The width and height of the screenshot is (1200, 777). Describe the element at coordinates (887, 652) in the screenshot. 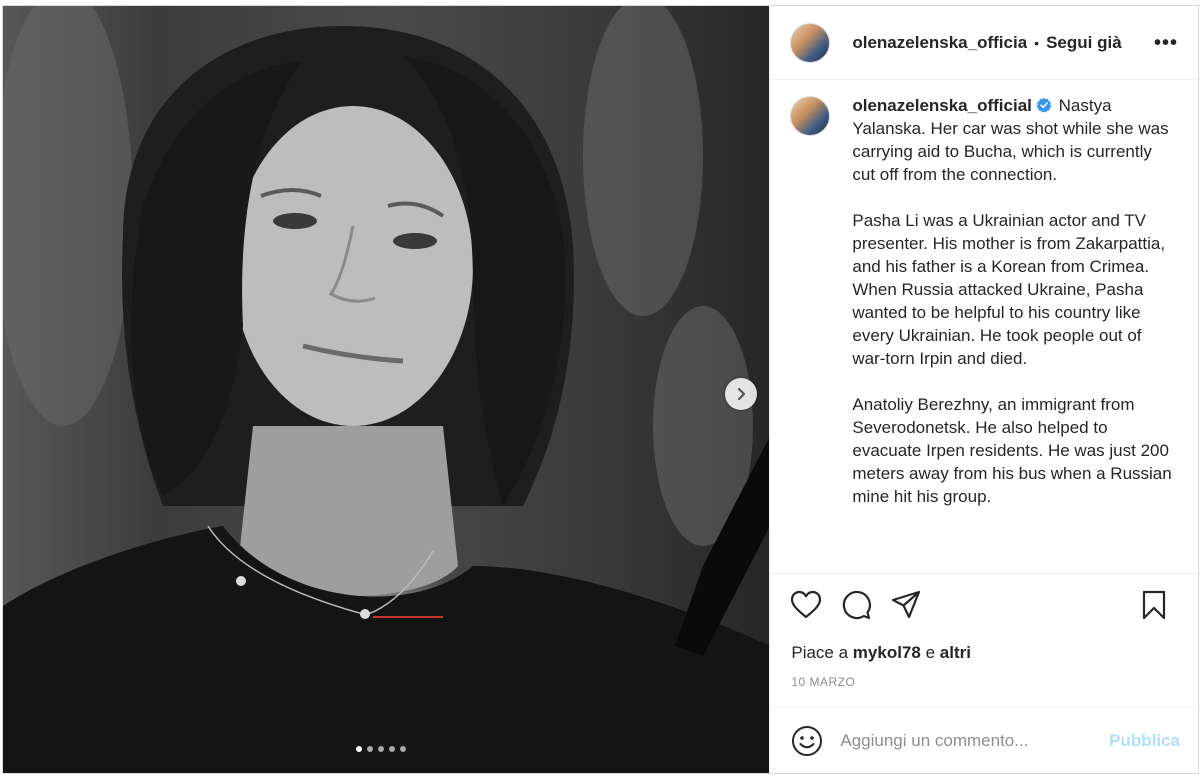

I see `liker-username-link: mykol78` at that location.